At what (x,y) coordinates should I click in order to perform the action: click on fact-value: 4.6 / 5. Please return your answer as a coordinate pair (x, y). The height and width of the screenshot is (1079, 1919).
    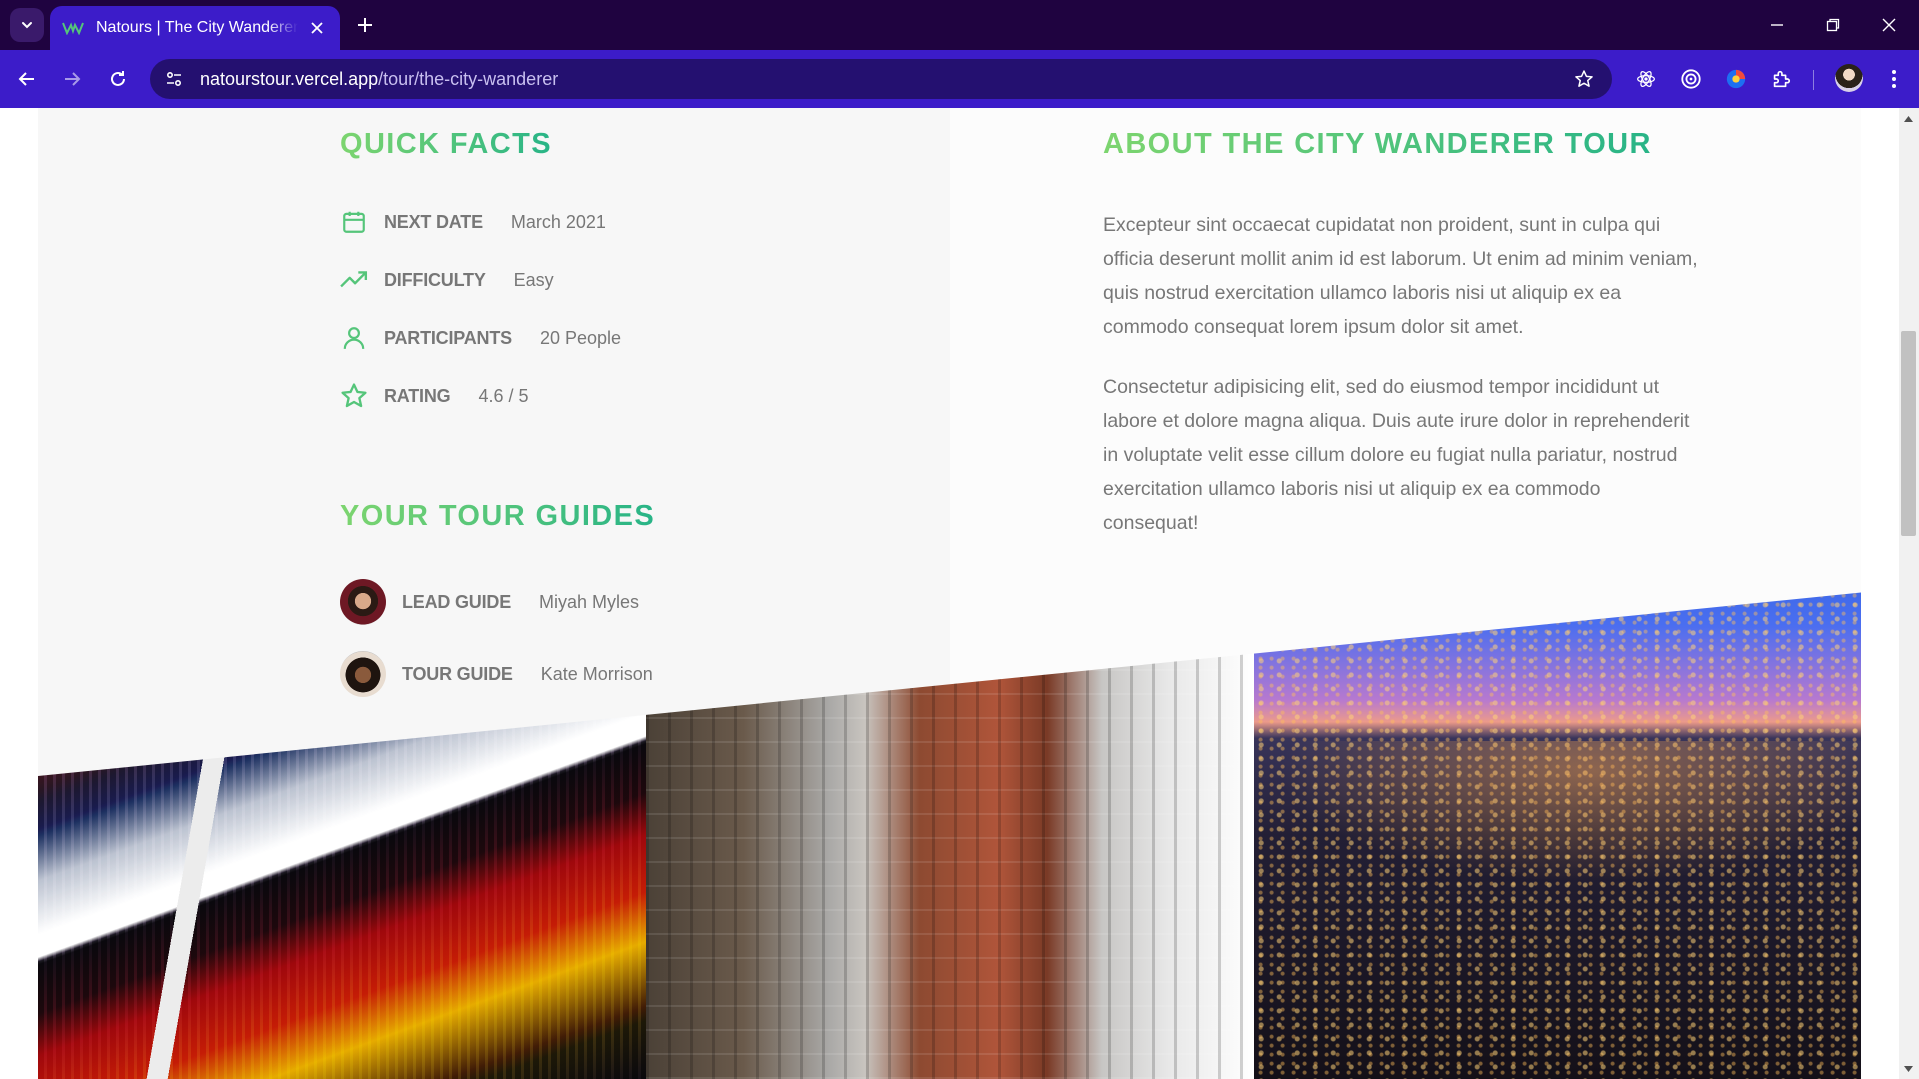
    Looking at the image, I should click on (503, 395).